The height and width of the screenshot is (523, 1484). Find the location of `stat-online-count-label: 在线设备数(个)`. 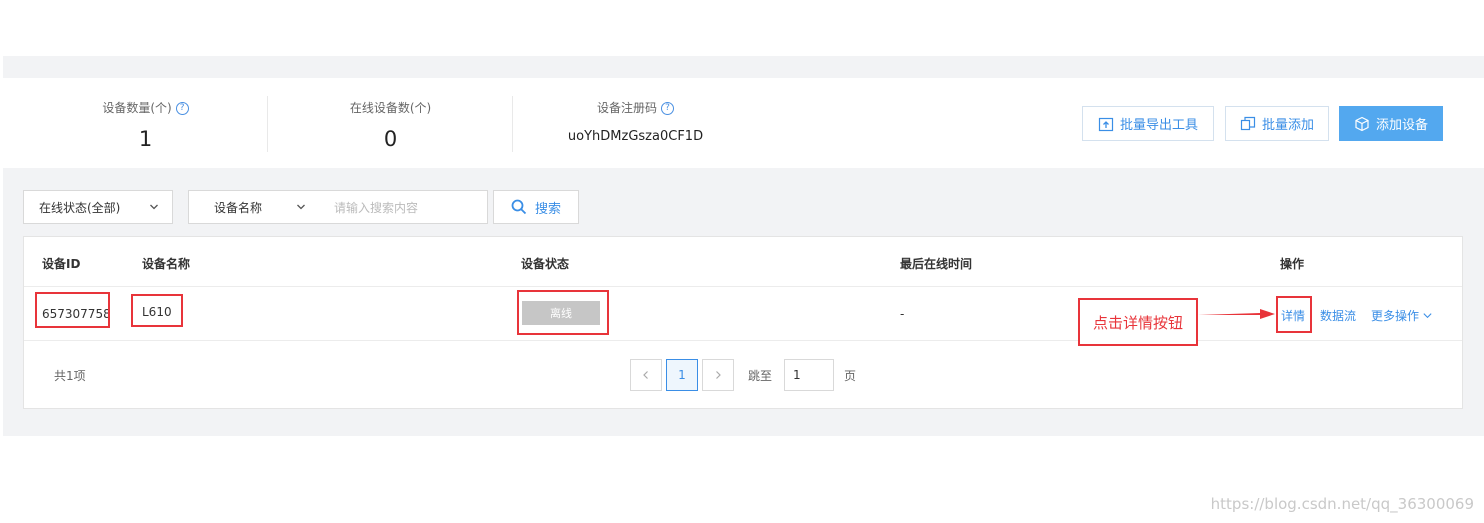

stat-online-count-label: 在线设备数(个) is located at coordinates (390, 108).